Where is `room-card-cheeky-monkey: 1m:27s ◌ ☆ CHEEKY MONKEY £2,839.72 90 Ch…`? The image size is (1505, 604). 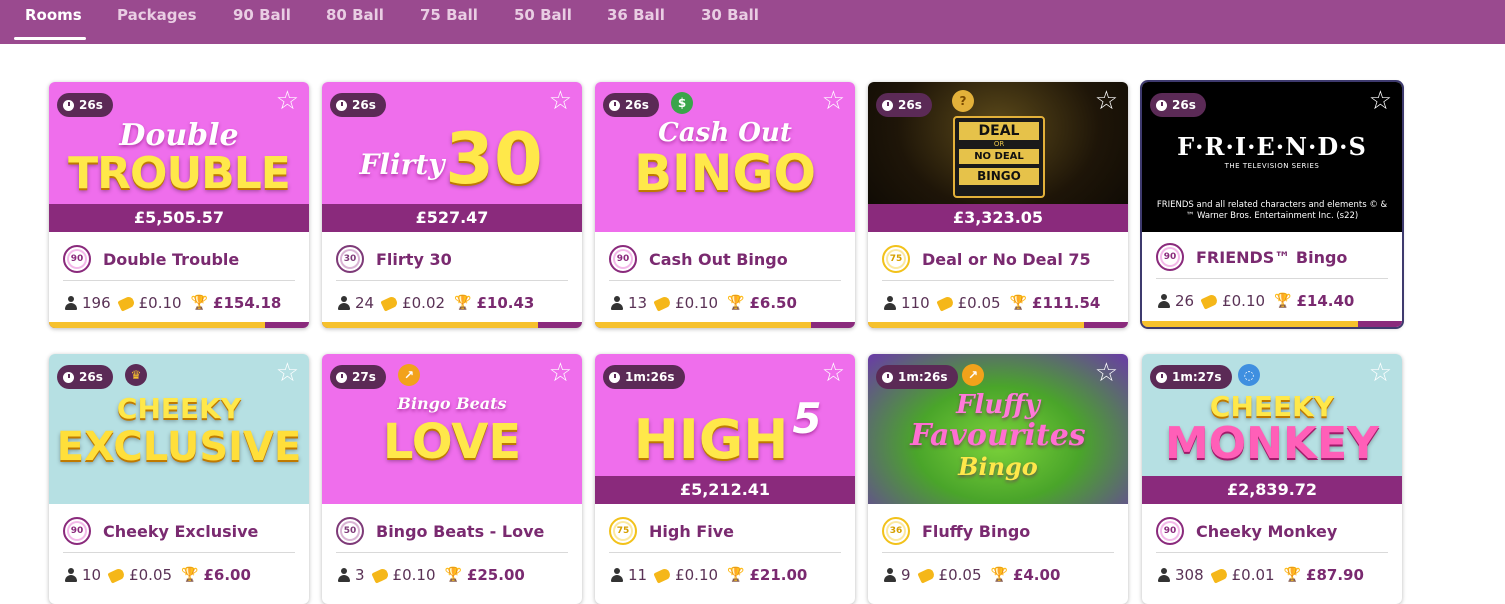 room-card-cheeky-monkey: 1m:27s ◌ ☆ CHEEKY MONKEY £2,839.72 90 Ch… is located at coordinates (1272, 479).